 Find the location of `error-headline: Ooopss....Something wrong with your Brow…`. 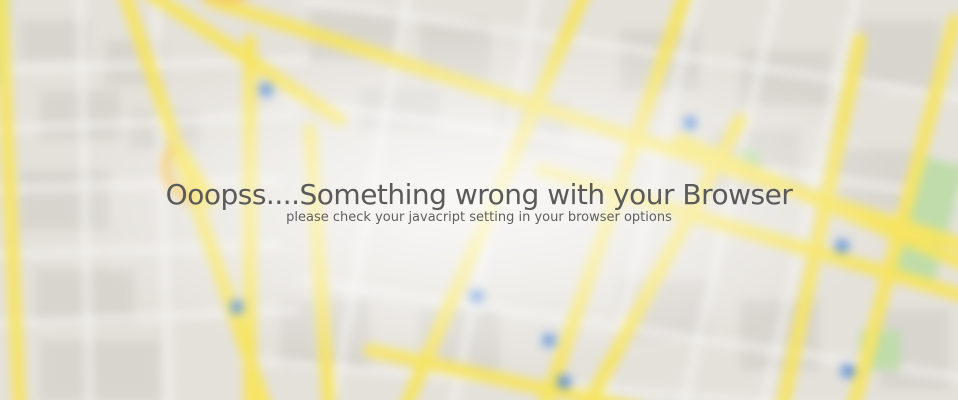

error-headline: Ooopss....Something wrong with your Brow… is located at coordinates (479, 194).